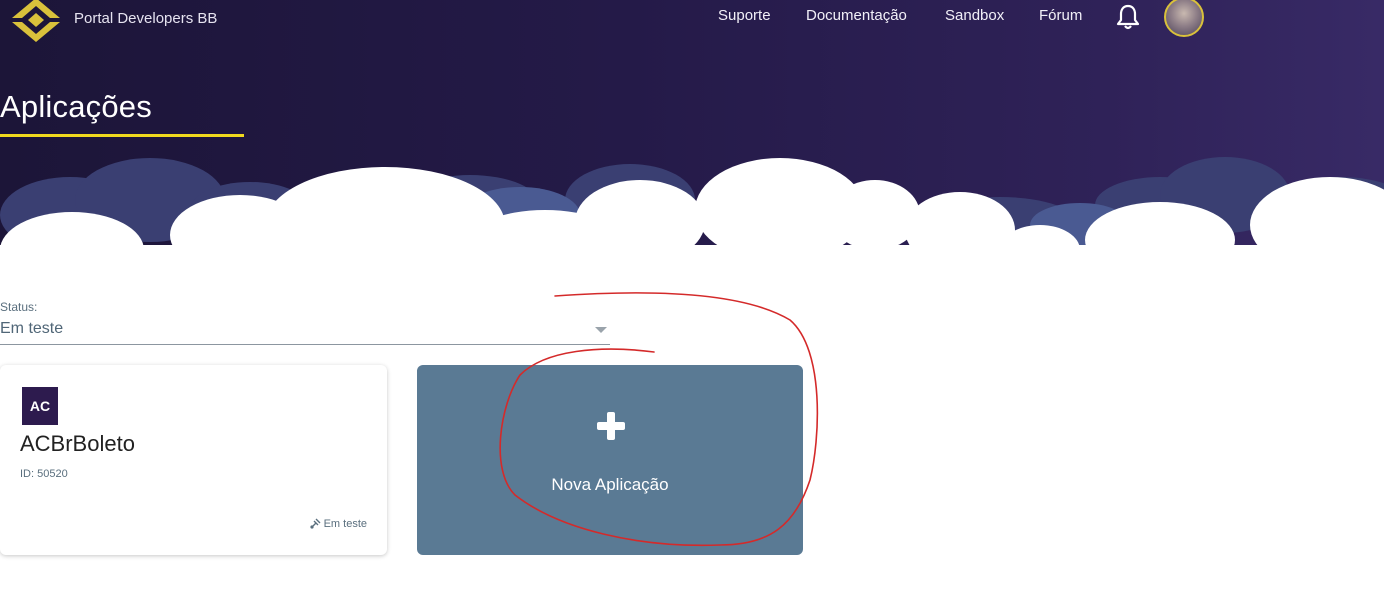 This screenshot has width=1384, height=614. Describe the element at coordinates (77, 443) in the screenshot. I see `app-name: ACBrBoleto` at that location.